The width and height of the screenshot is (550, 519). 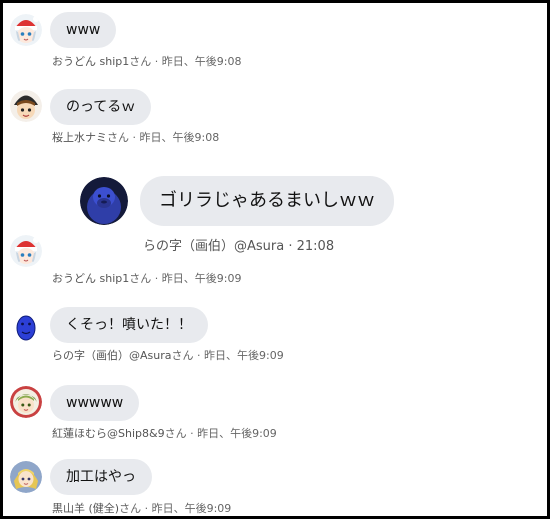 I want to click on message-bubble: 加工はやっ, so click(x=101, y=477).